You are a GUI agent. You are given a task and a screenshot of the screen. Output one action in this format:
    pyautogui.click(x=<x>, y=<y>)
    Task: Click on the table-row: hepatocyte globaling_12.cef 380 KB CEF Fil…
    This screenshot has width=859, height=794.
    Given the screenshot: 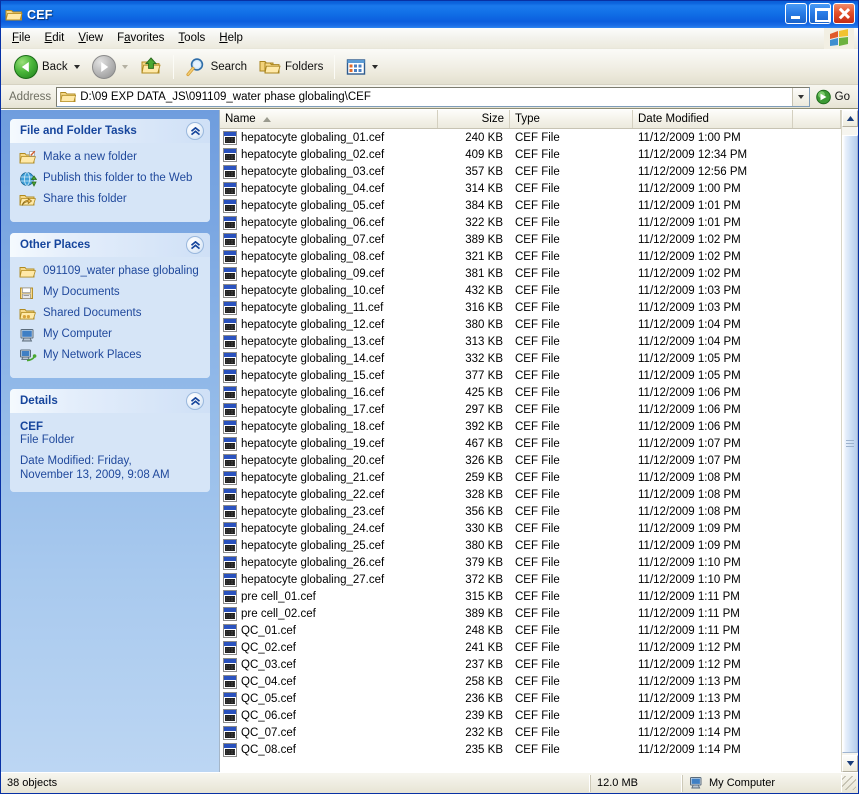 What is the action you would take?
    pyautogui.click(x=530, y=324)
    